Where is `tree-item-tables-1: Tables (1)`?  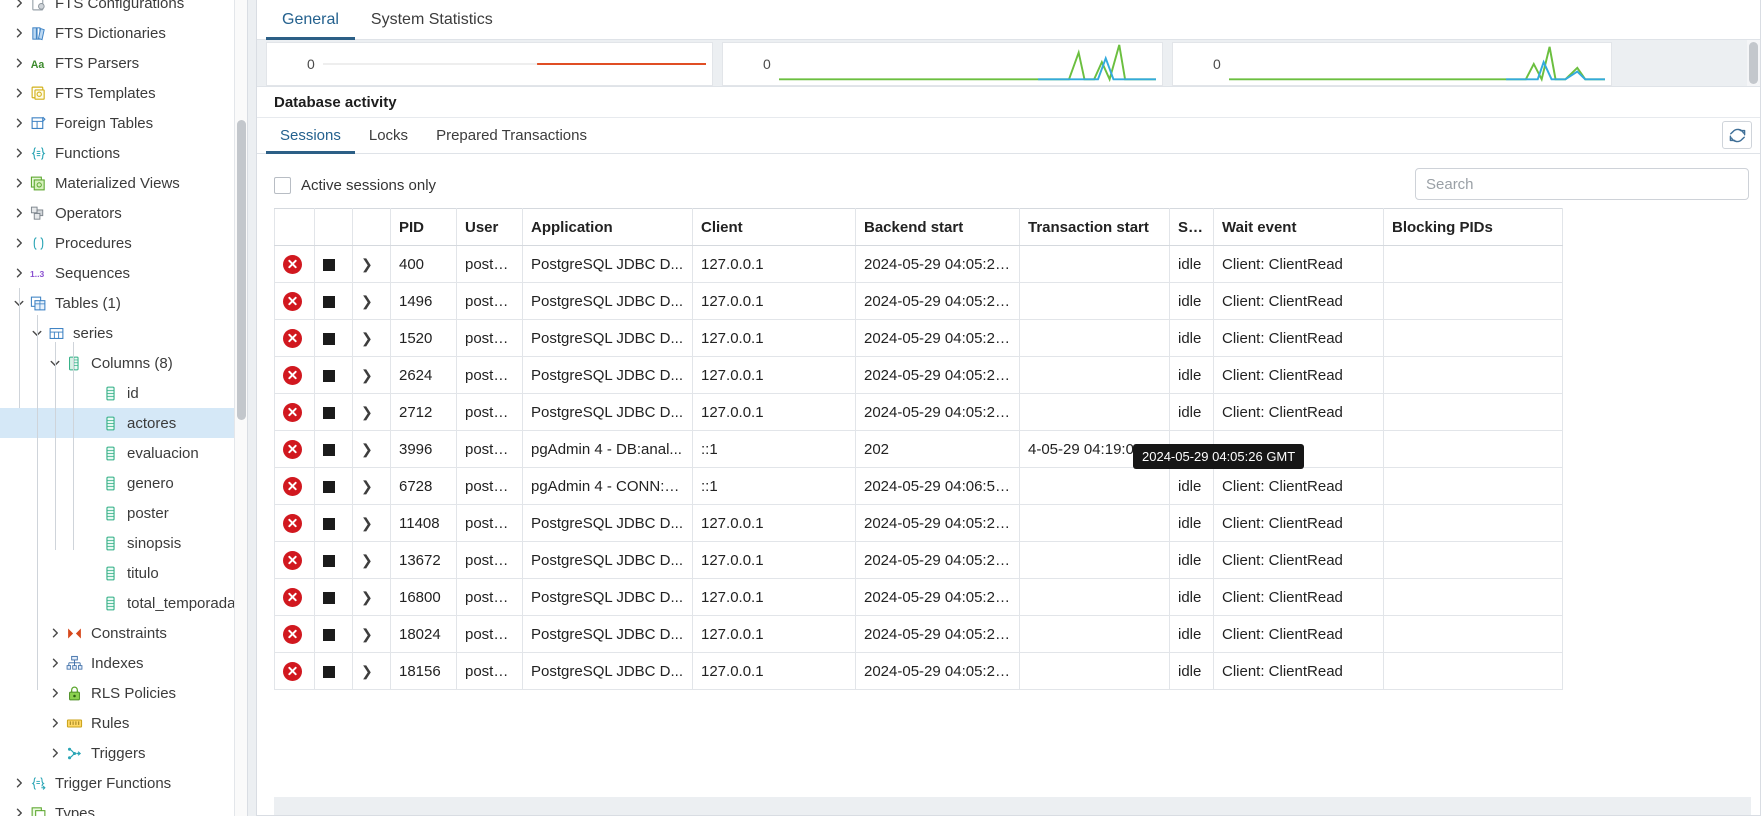 tree-item-tables-1: Tables (1) is located at coordinates (123, 303).